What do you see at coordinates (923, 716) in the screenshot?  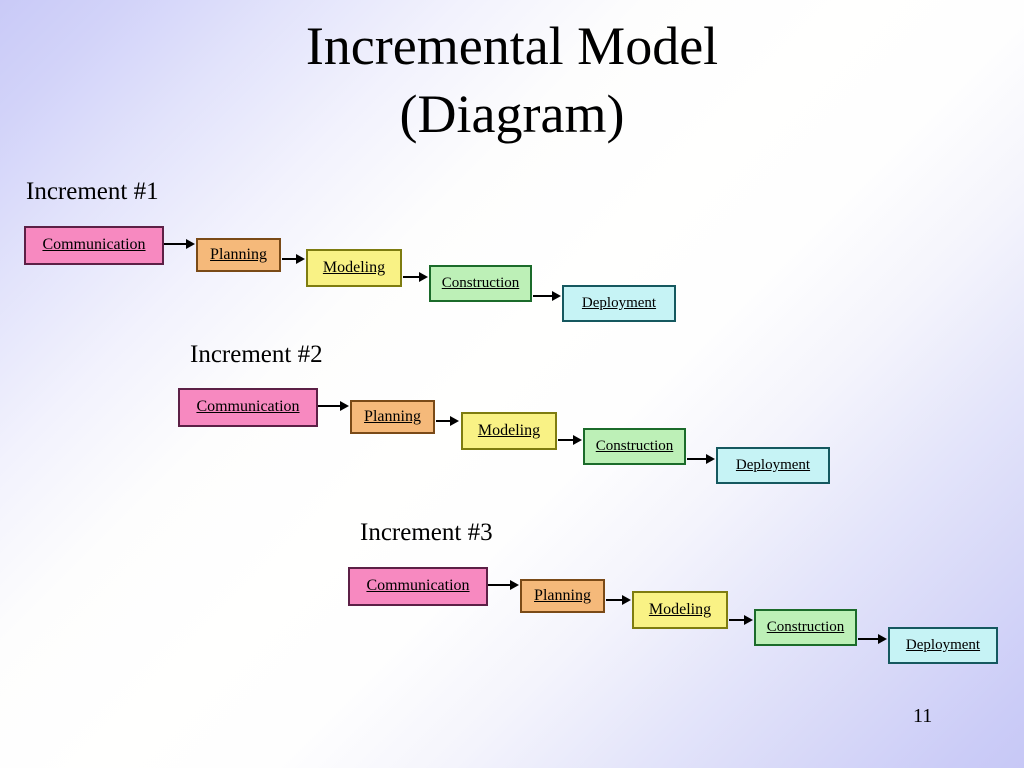 I see `page-number: 11` at bounding box center [923, 716].